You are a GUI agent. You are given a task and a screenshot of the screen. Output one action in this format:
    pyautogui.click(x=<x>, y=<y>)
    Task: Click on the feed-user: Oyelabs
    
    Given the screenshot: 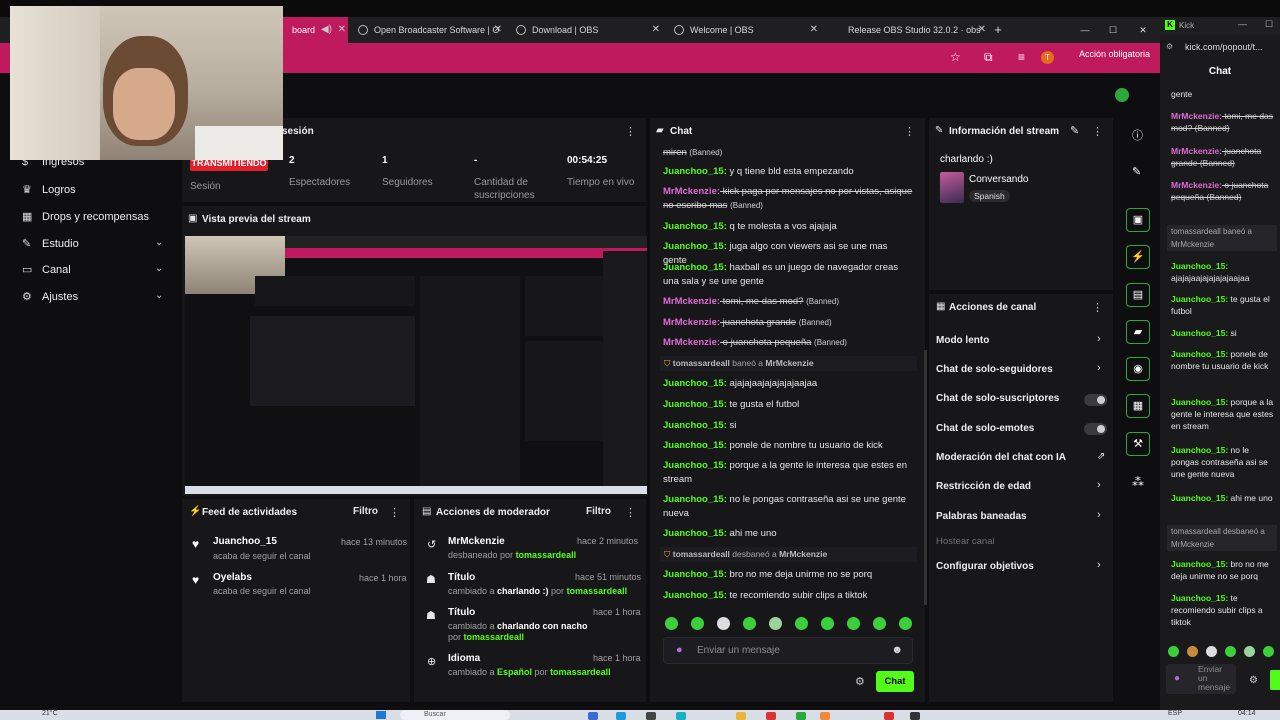 What is the action you would take?
    pyautogui.click(x=232, y=577)
    